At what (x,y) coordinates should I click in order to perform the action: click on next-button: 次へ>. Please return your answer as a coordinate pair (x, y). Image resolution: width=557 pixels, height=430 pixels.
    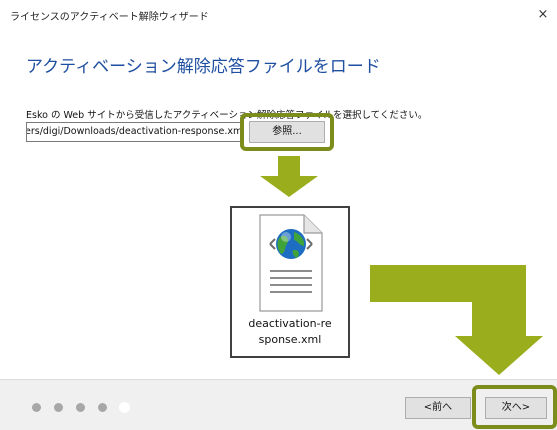
    Looking at the image, I should click on (516, 408).